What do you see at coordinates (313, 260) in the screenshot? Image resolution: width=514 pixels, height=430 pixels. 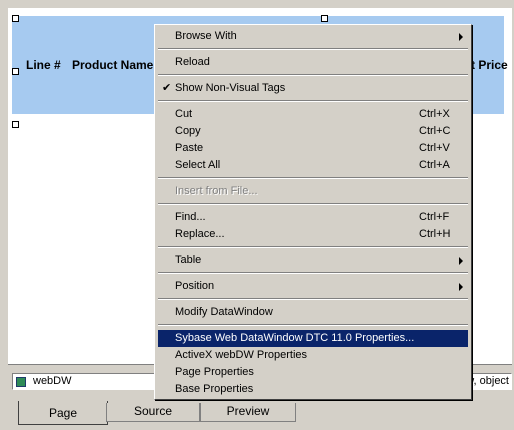 I see `menu-item-table: Table` at bounding box center [313, 260].